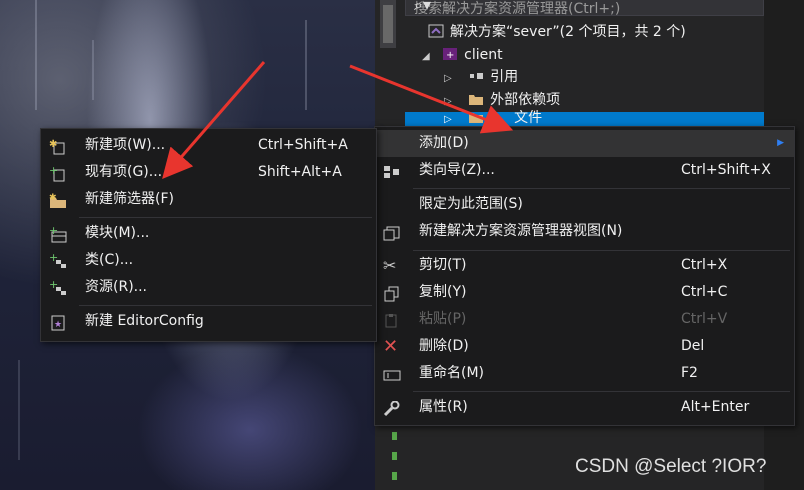 This screenshot has width=804, height=490. Describe the element at coordinates (338, 120) in the screenshot. I see `annotation-arrows` at that location.